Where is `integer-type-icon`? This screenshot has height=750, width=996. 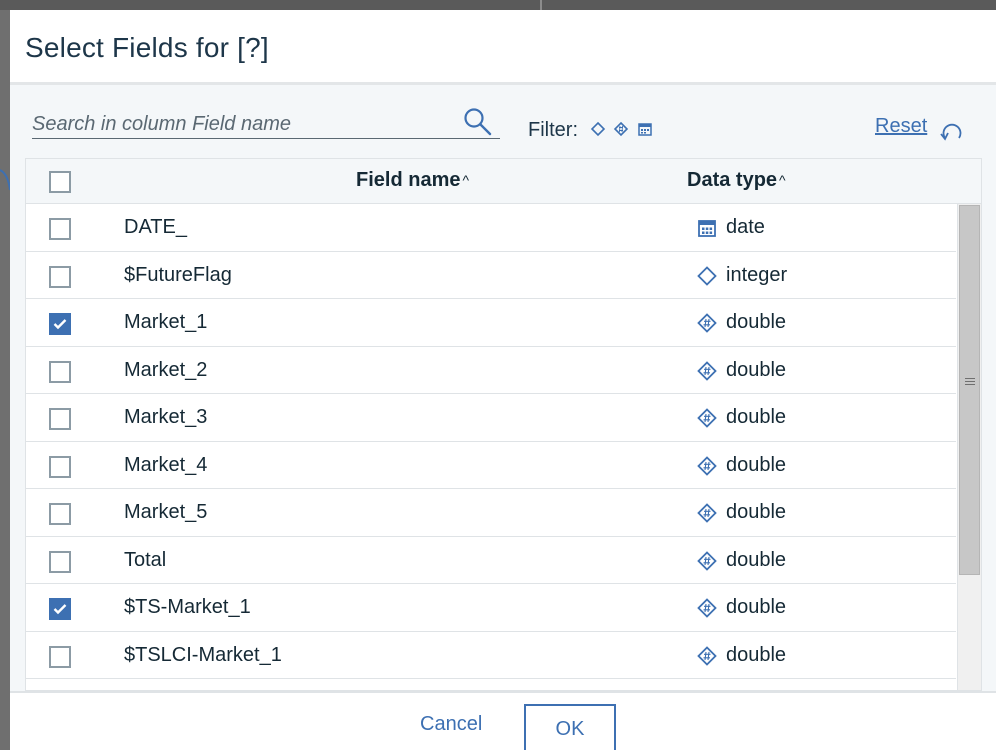
integer-type-icon is located at coordinates (707, 275).